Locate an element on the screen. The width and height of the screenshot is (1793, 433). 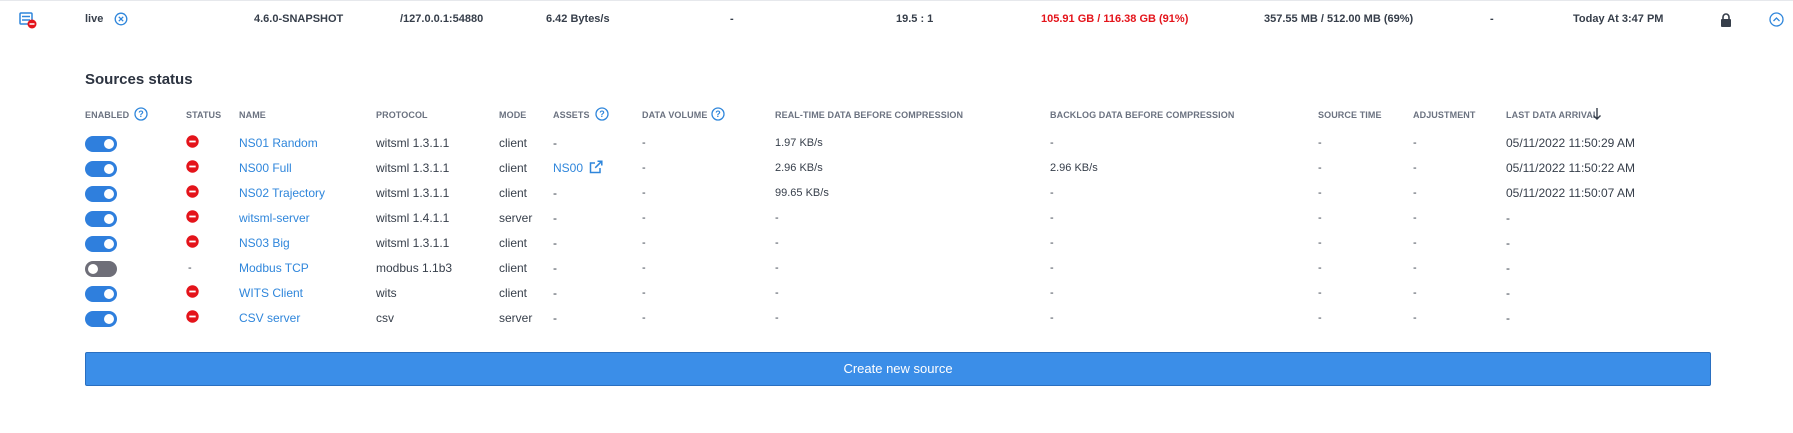
col-header-last-arrival: LAST DATA ARRIVAL is located at coordinates (1552, 115).